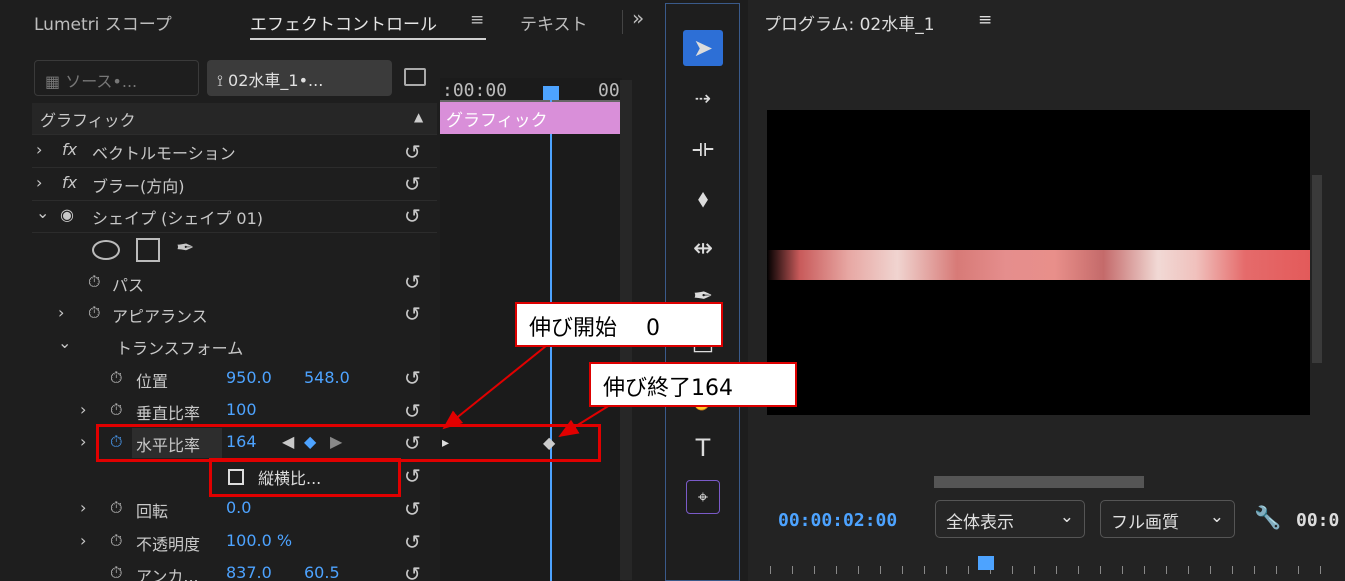  Describe the element at coordinates (584, 421) in the screenshot. I see `arrow-to-end-keyframe` at that location.